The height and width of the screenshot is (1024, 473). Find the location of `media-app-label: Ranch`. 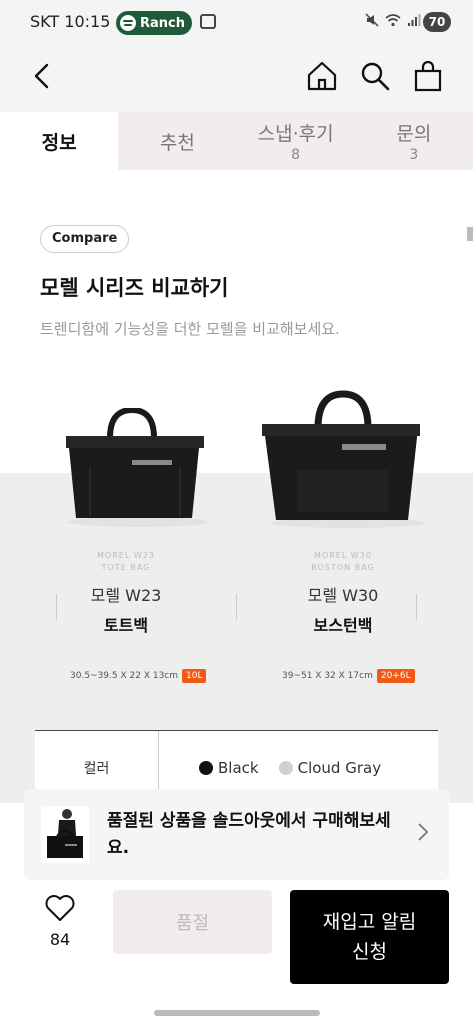

media-app-label: Ranch is located at coordinates (162, 23).